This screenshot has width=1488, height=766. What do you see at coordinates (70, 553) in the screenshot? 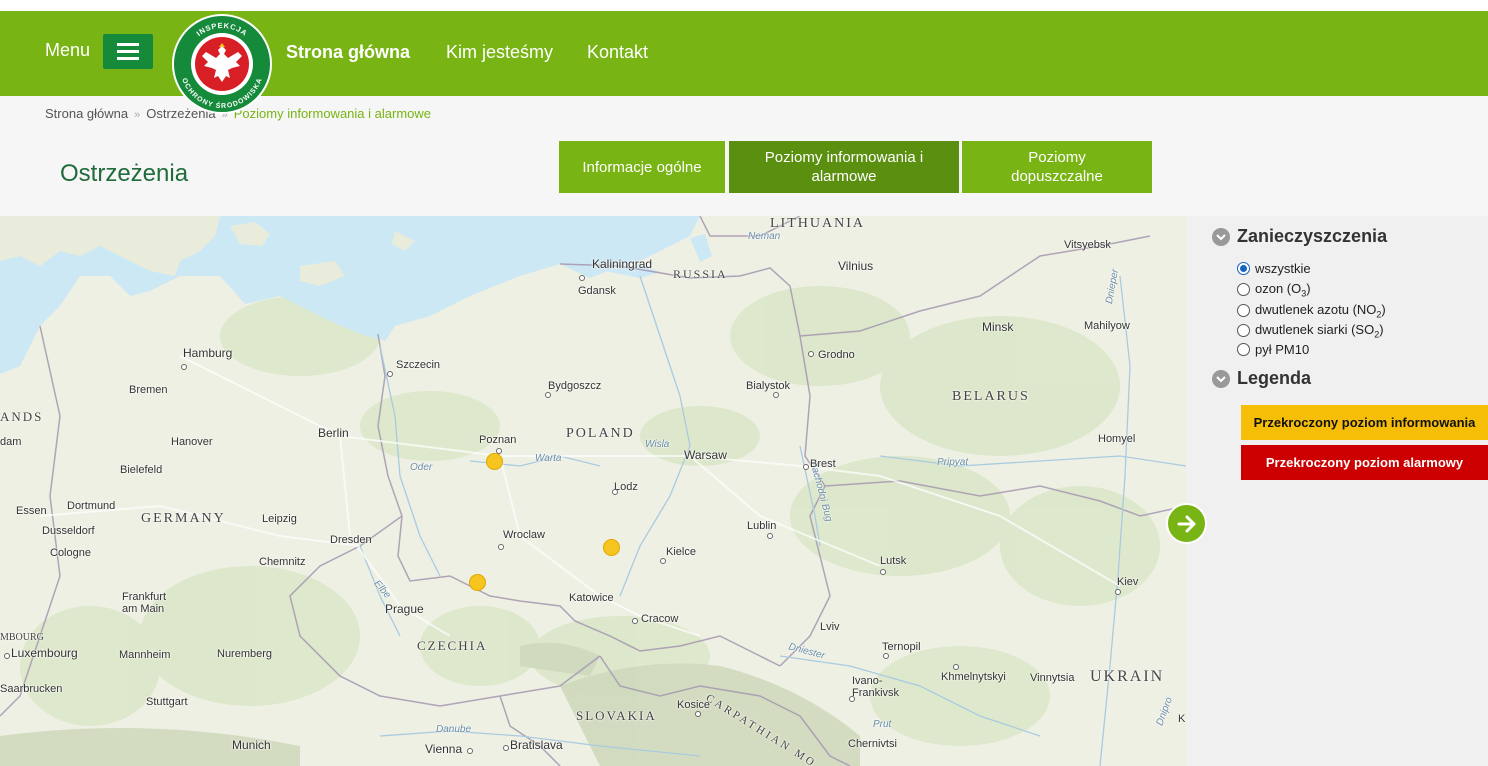
I see `city-label: Cologne` at bounding box center [70, 553].